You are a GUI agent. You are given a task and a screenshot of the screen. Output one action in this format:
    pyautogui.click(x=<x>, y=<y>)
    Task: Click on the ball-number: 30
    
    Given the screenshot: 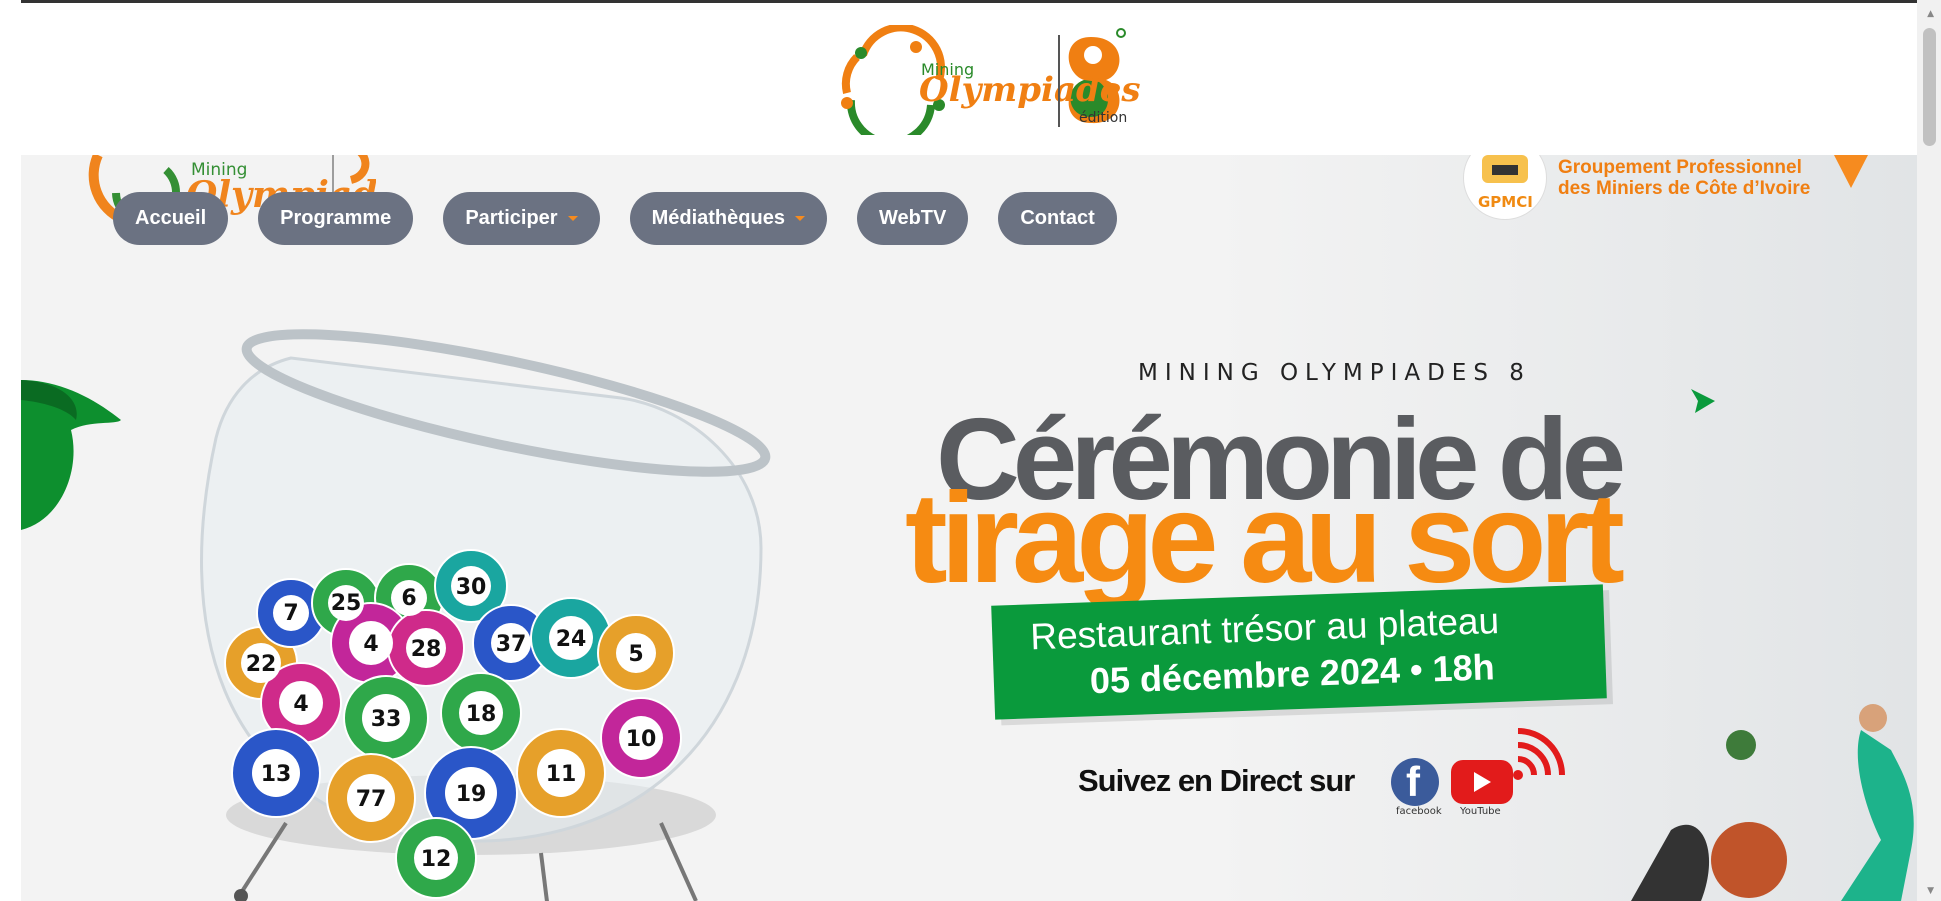 What is the action you would take?
    pyautogui.click(x=471, y=587)
    